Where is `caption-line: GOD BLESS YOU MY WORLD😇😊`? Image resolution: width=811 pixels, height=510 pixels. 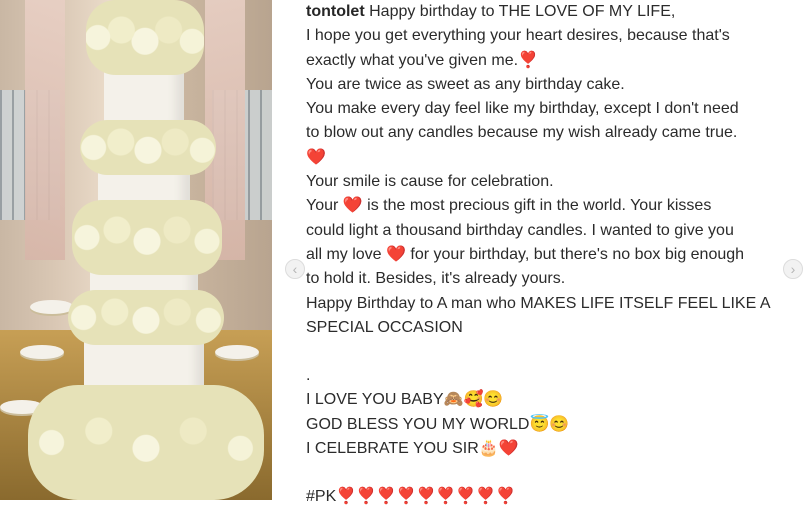
caption-line: GOD BLESS YOU MY WORLD😇😊 is located at coordinates (558, 425).